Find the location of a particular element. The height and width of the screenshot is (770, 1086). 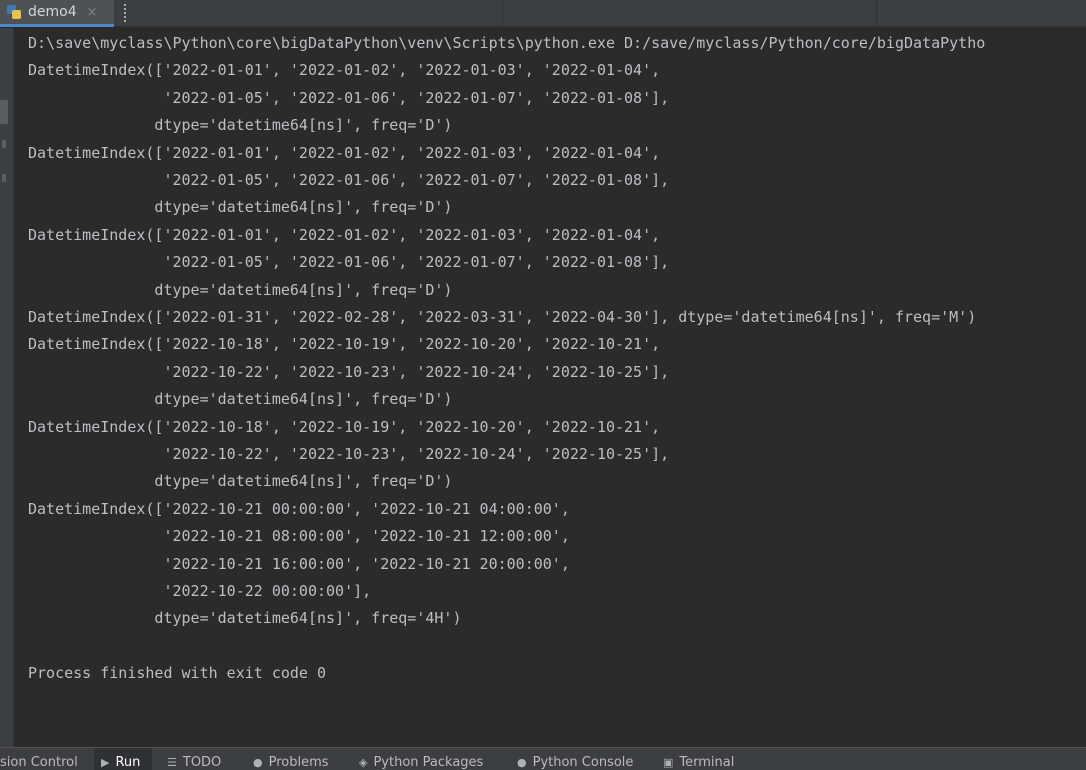

tool-window-python-console: ● Python Console is located at coordinates (576, 759).